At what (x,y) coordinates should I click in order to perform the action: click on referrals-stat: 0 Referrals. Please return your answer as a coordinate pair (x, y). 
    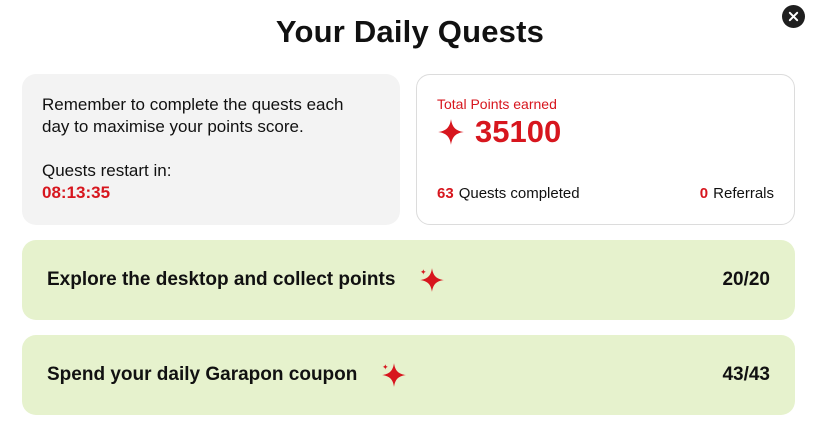
    Looking at the image, I should click on (737, 193).